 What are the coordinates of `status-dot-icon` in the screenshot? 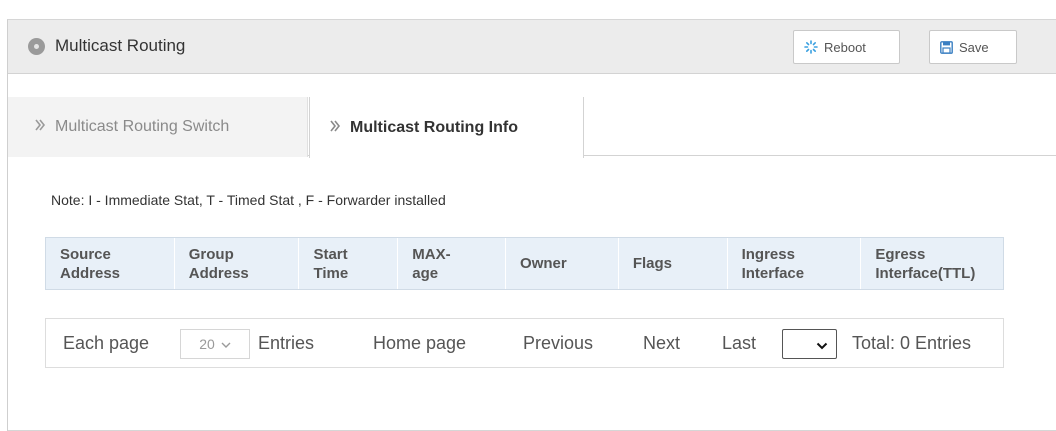 It's located at (36, 46).